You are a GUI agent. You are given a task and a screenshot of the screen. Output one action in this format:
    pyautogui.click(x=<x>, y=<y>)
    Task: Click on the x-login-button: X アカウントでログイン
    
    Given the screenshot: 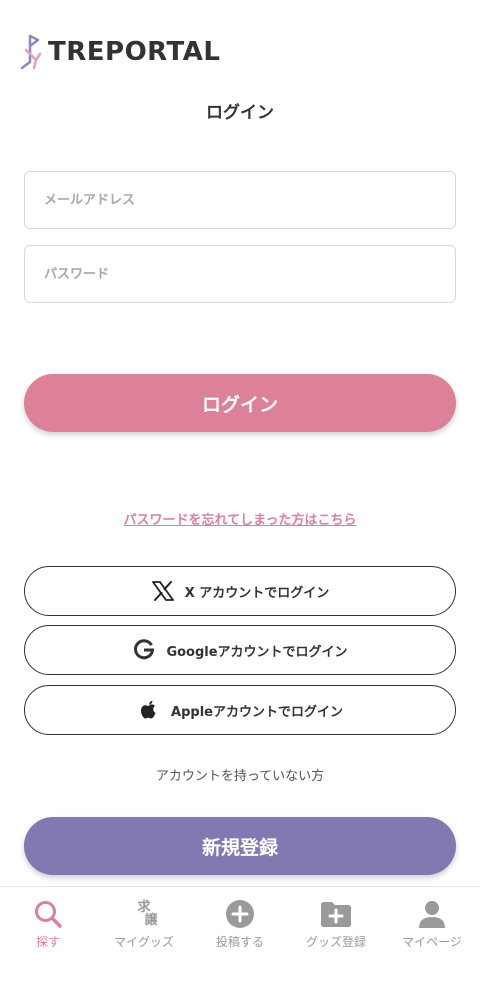 What is the action you would take?
    pyautogui.click(x=240, y=591)
    